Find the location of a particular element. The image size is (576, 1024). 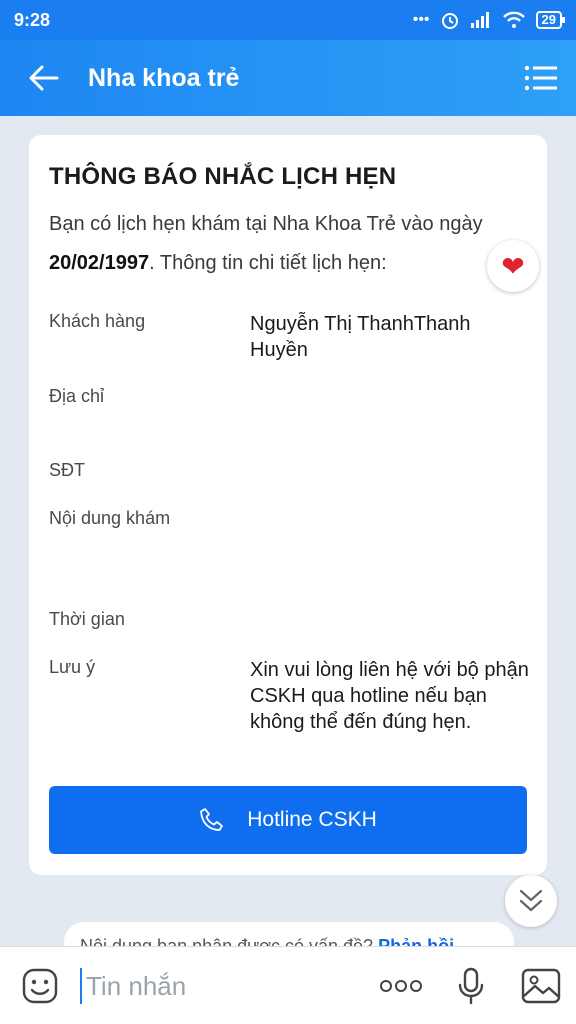

field-row-content: Nội dung khám is located at coordinates (289, 518).